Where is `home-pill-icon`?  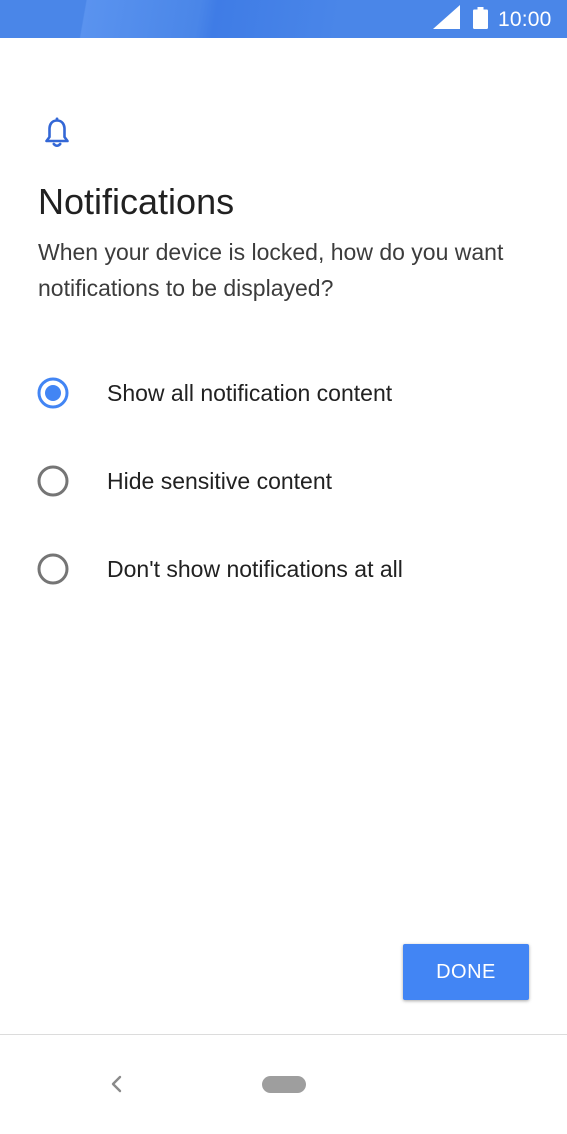
home-pill-icon is located at coordinates (284, 1084).